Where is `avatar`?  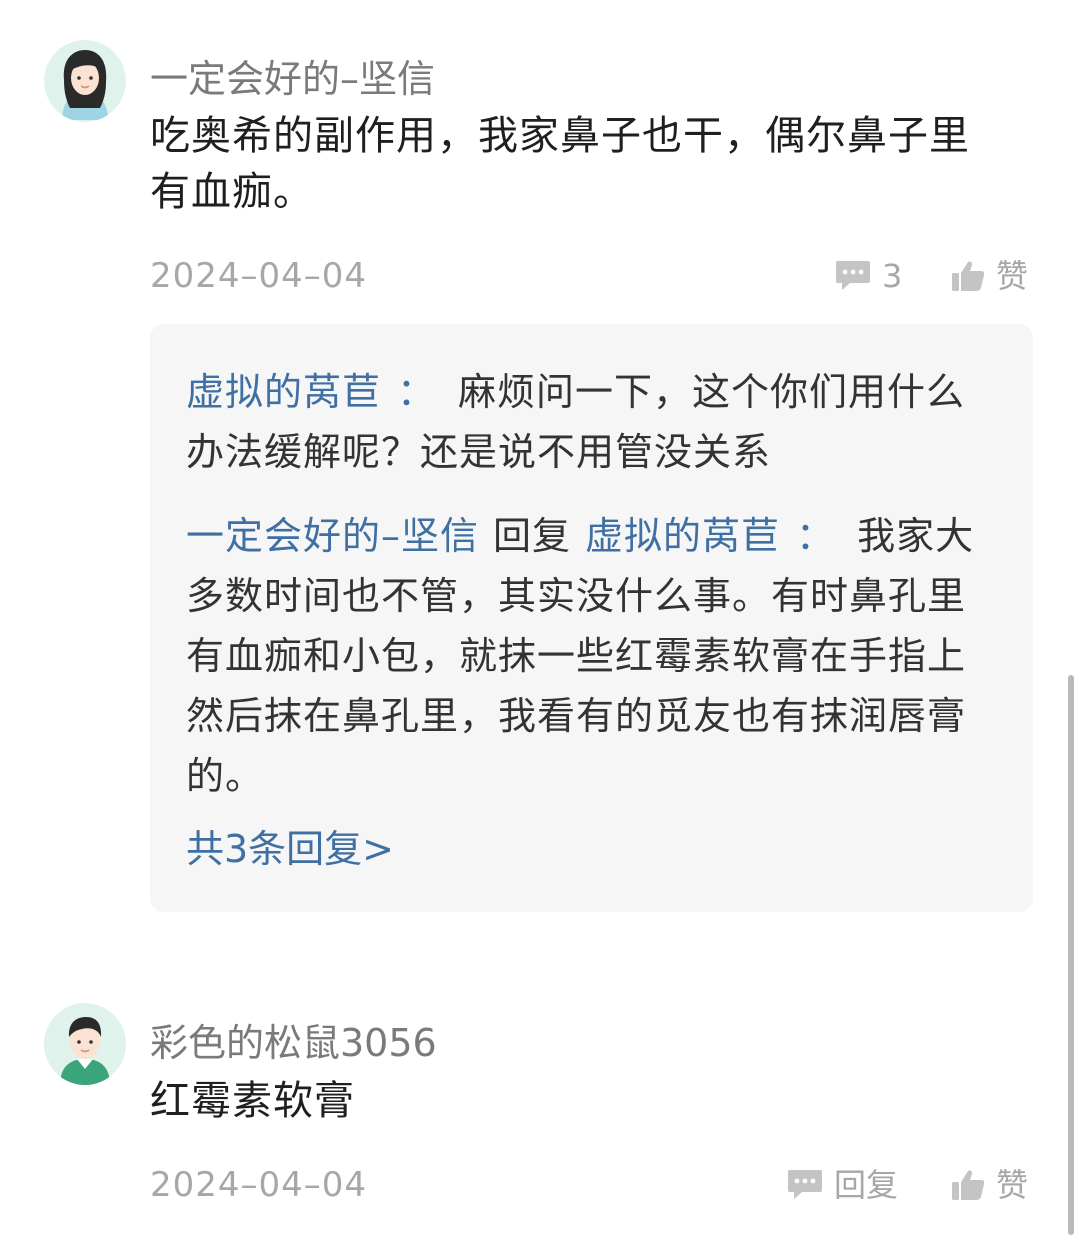
avatar is located at coordinates (85, 1044).